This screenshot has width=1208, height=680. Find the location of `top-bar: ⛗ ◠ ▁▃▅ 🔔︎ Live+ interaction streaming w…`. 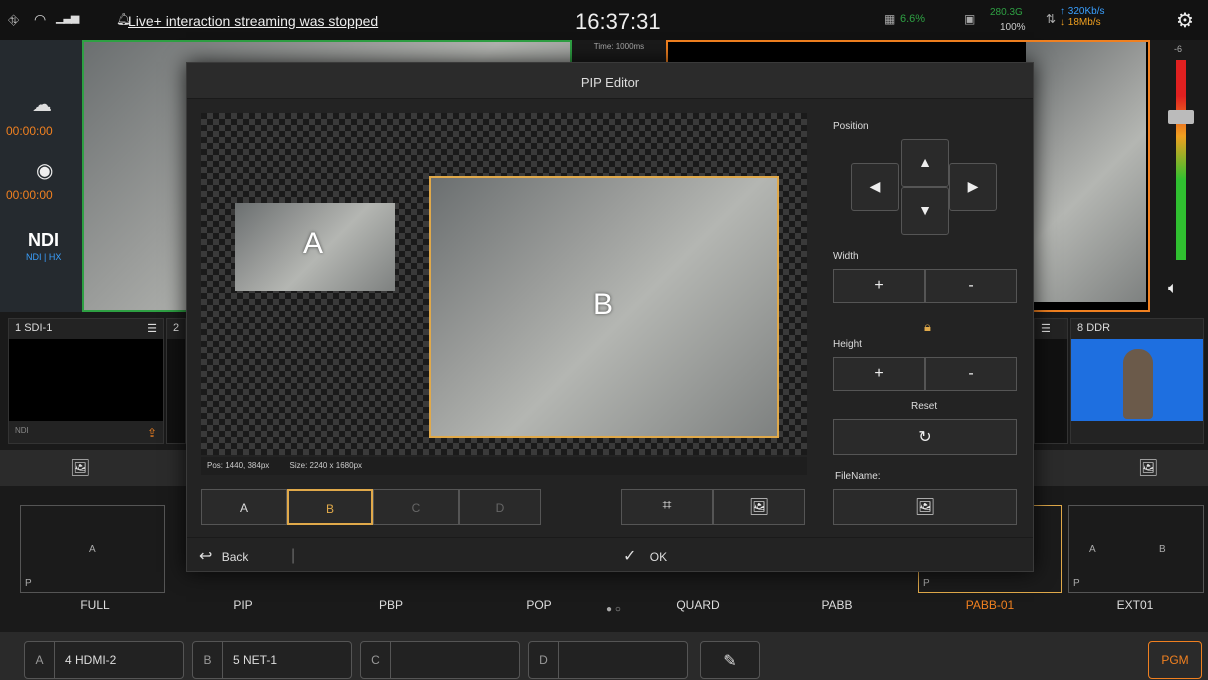

top-bar: ⛗ ◠ ▁▃▅ 🔔︎ Live+ interaction streaming w… is located at coordinates (604, 20).